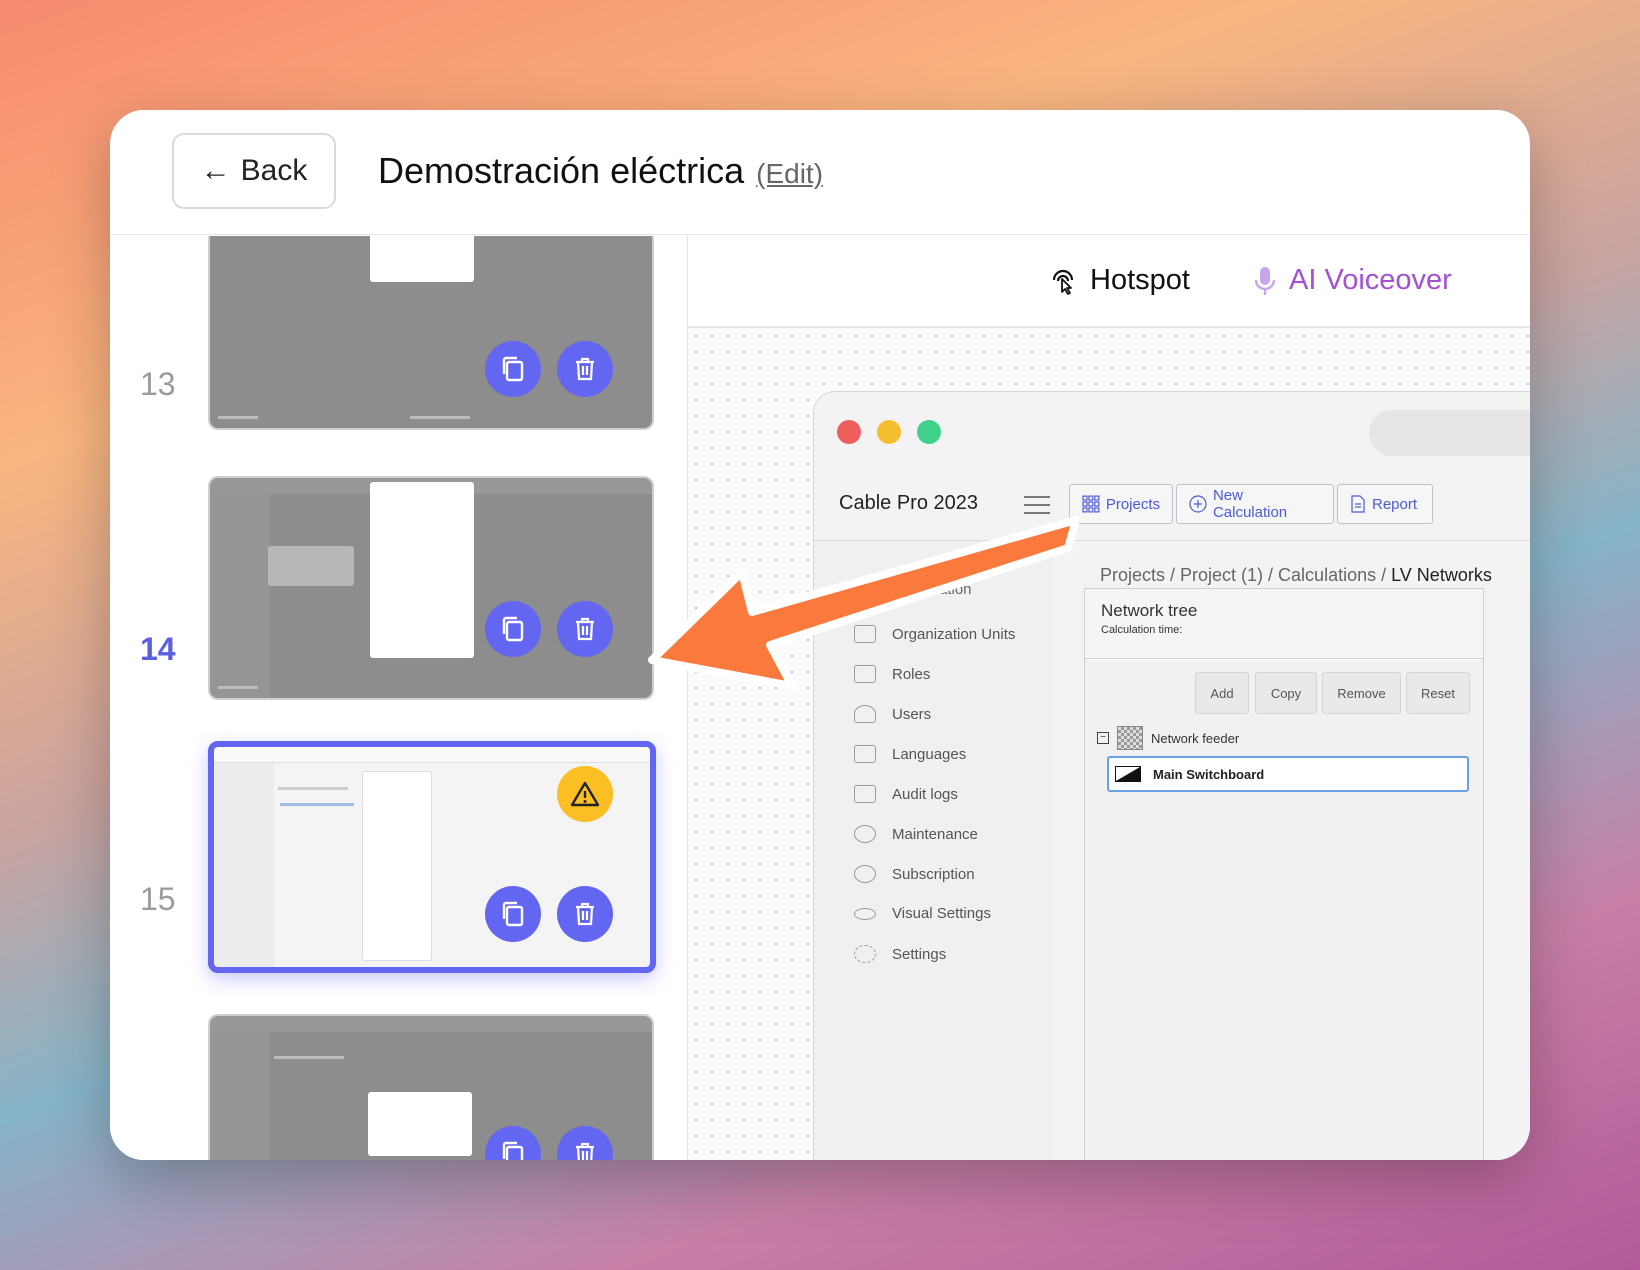  What do you see at coordinates (849, 432) in the screenshot?
I see `close-dot` at bounding box center [849, 432].